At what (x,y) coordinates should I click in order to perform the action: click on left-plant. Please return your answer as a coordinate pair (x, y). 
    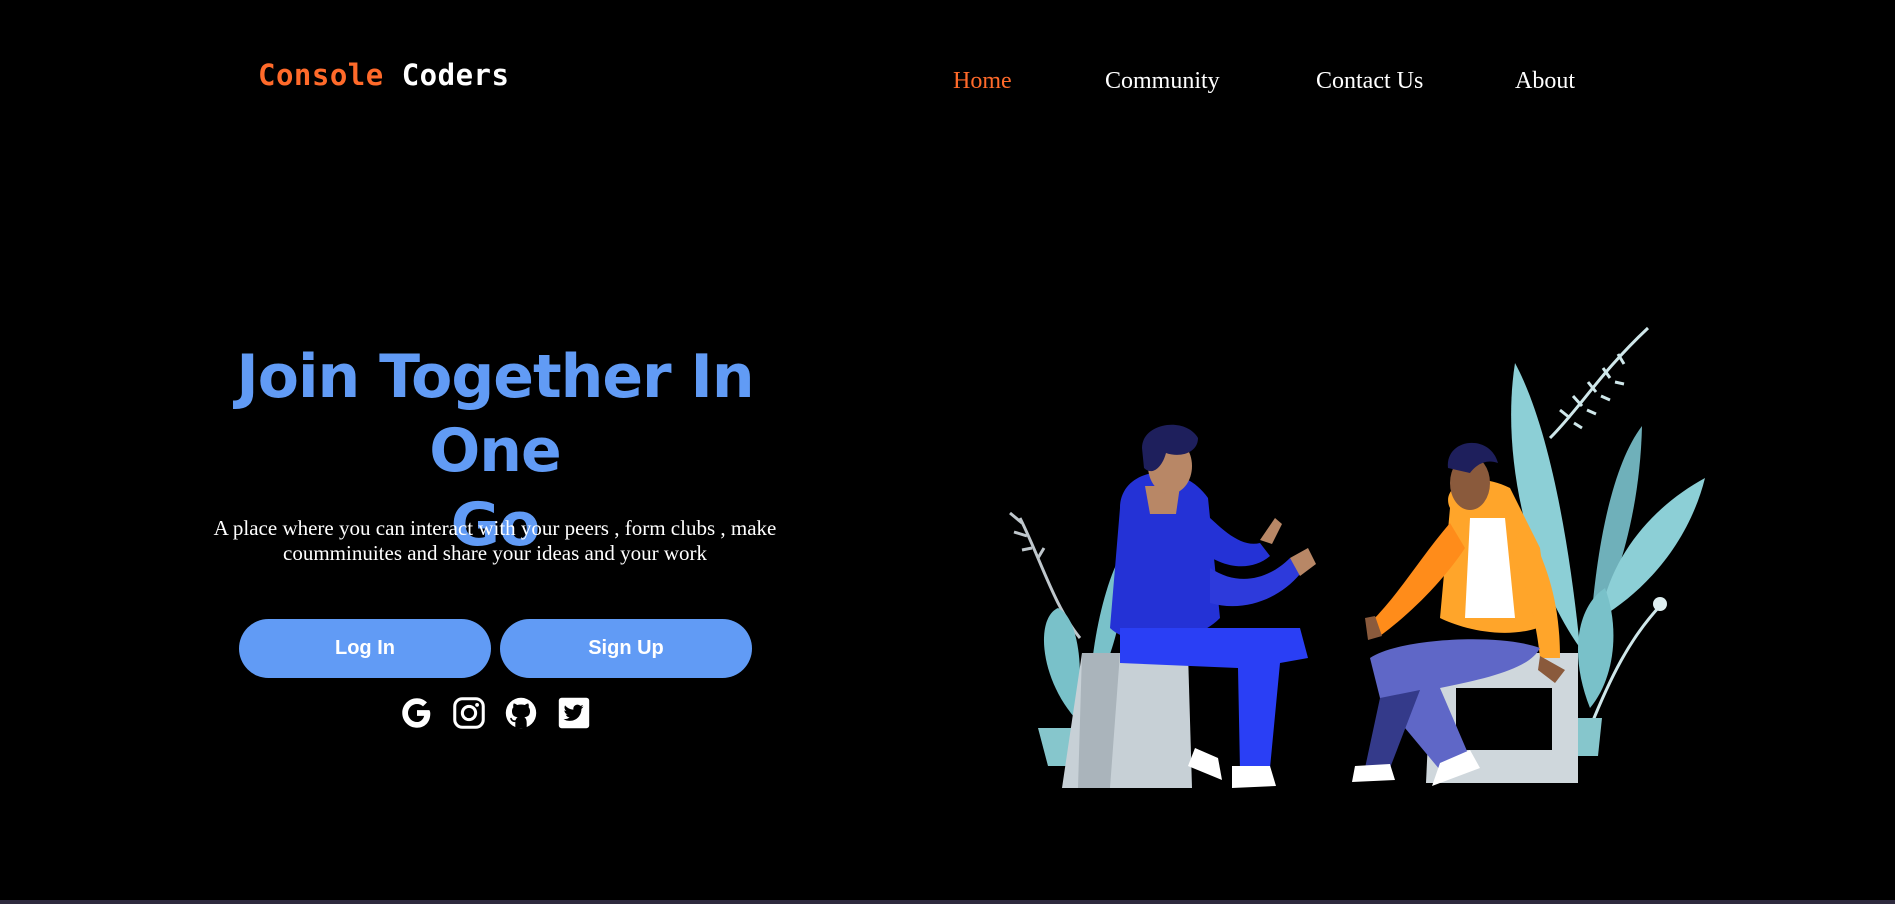
    Looking at the image, I should click on (1045, 575).